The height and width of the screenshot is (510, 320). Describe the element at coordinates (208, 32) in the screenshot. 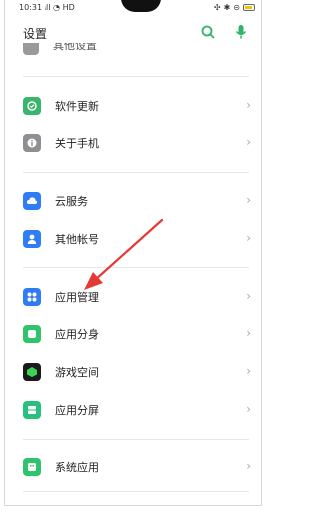

I see `search-icon` at that location.